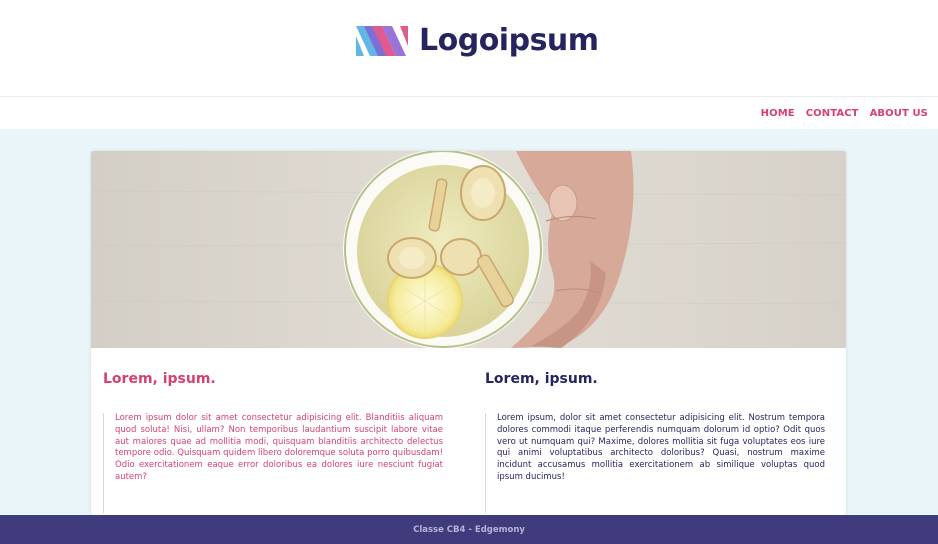 The height and width of the screenshot is (544, 938). Describe the element at coordinates (778, 113) in the screenshot. I see `nav-home-link: HOME` at that location.